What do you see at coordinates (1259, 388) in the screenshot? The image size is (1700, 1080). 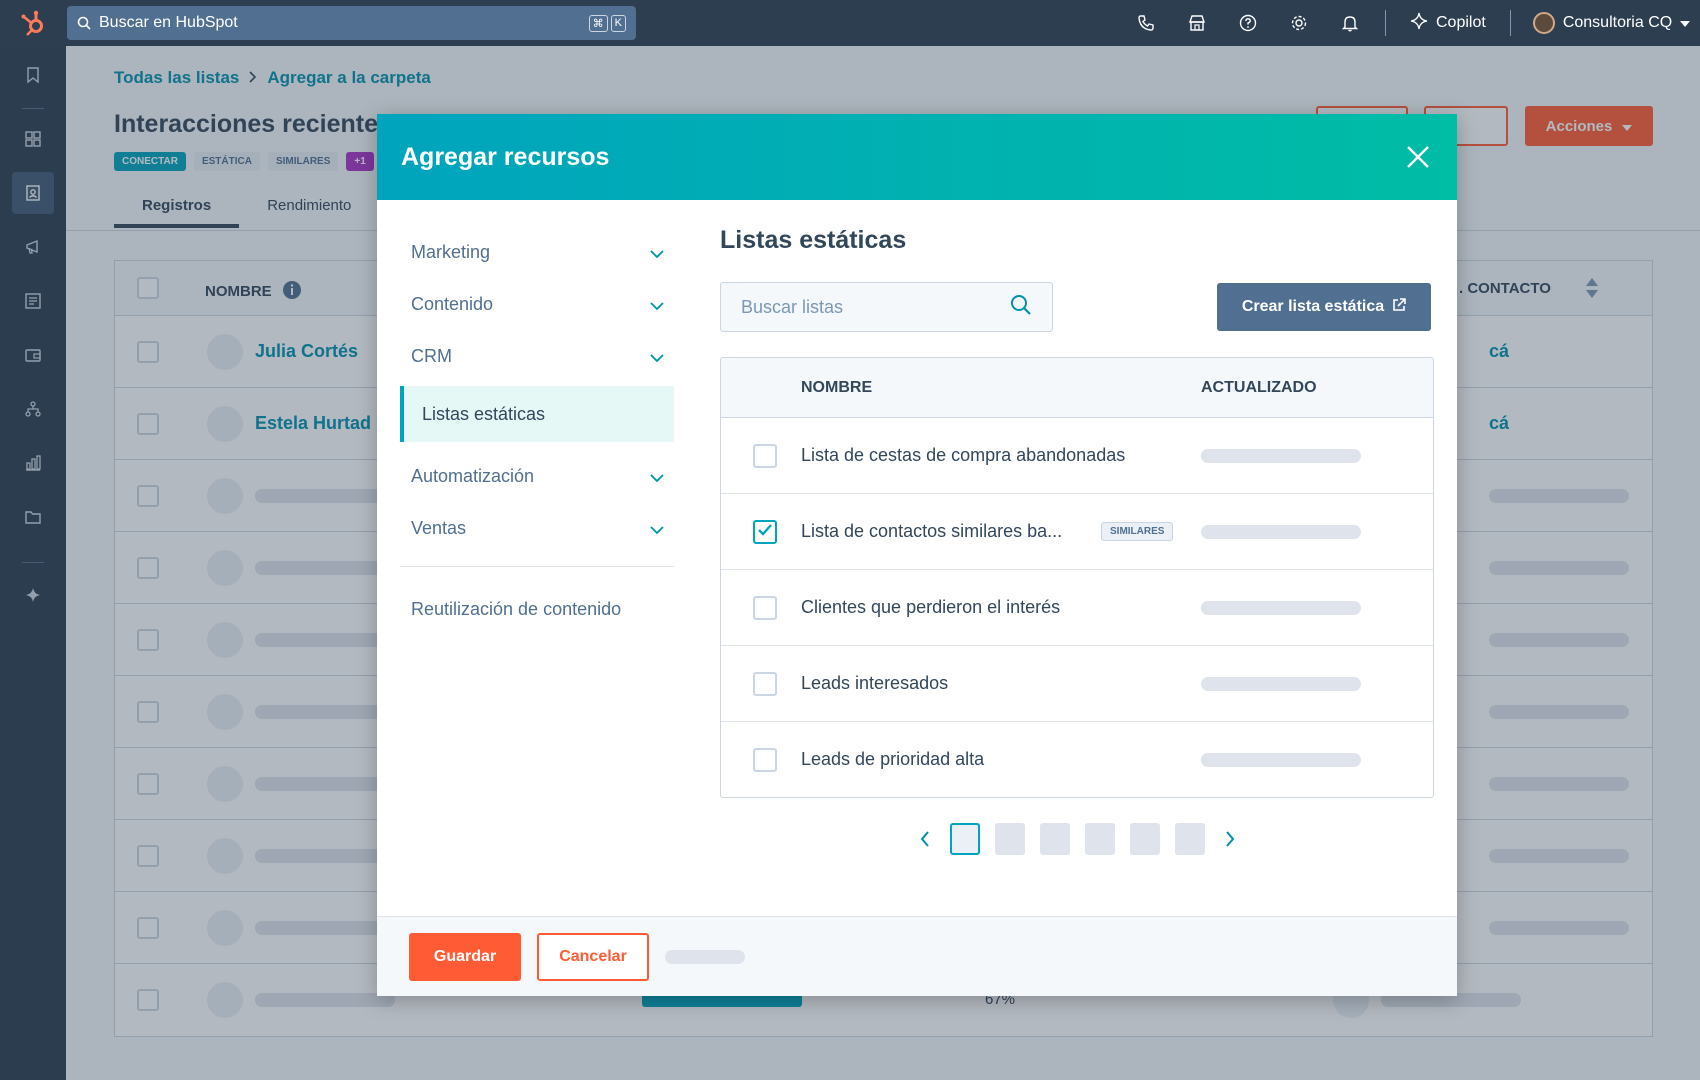 I see `column-header-updated: ACTUALIZADO` at bounding box center [1259, 388].